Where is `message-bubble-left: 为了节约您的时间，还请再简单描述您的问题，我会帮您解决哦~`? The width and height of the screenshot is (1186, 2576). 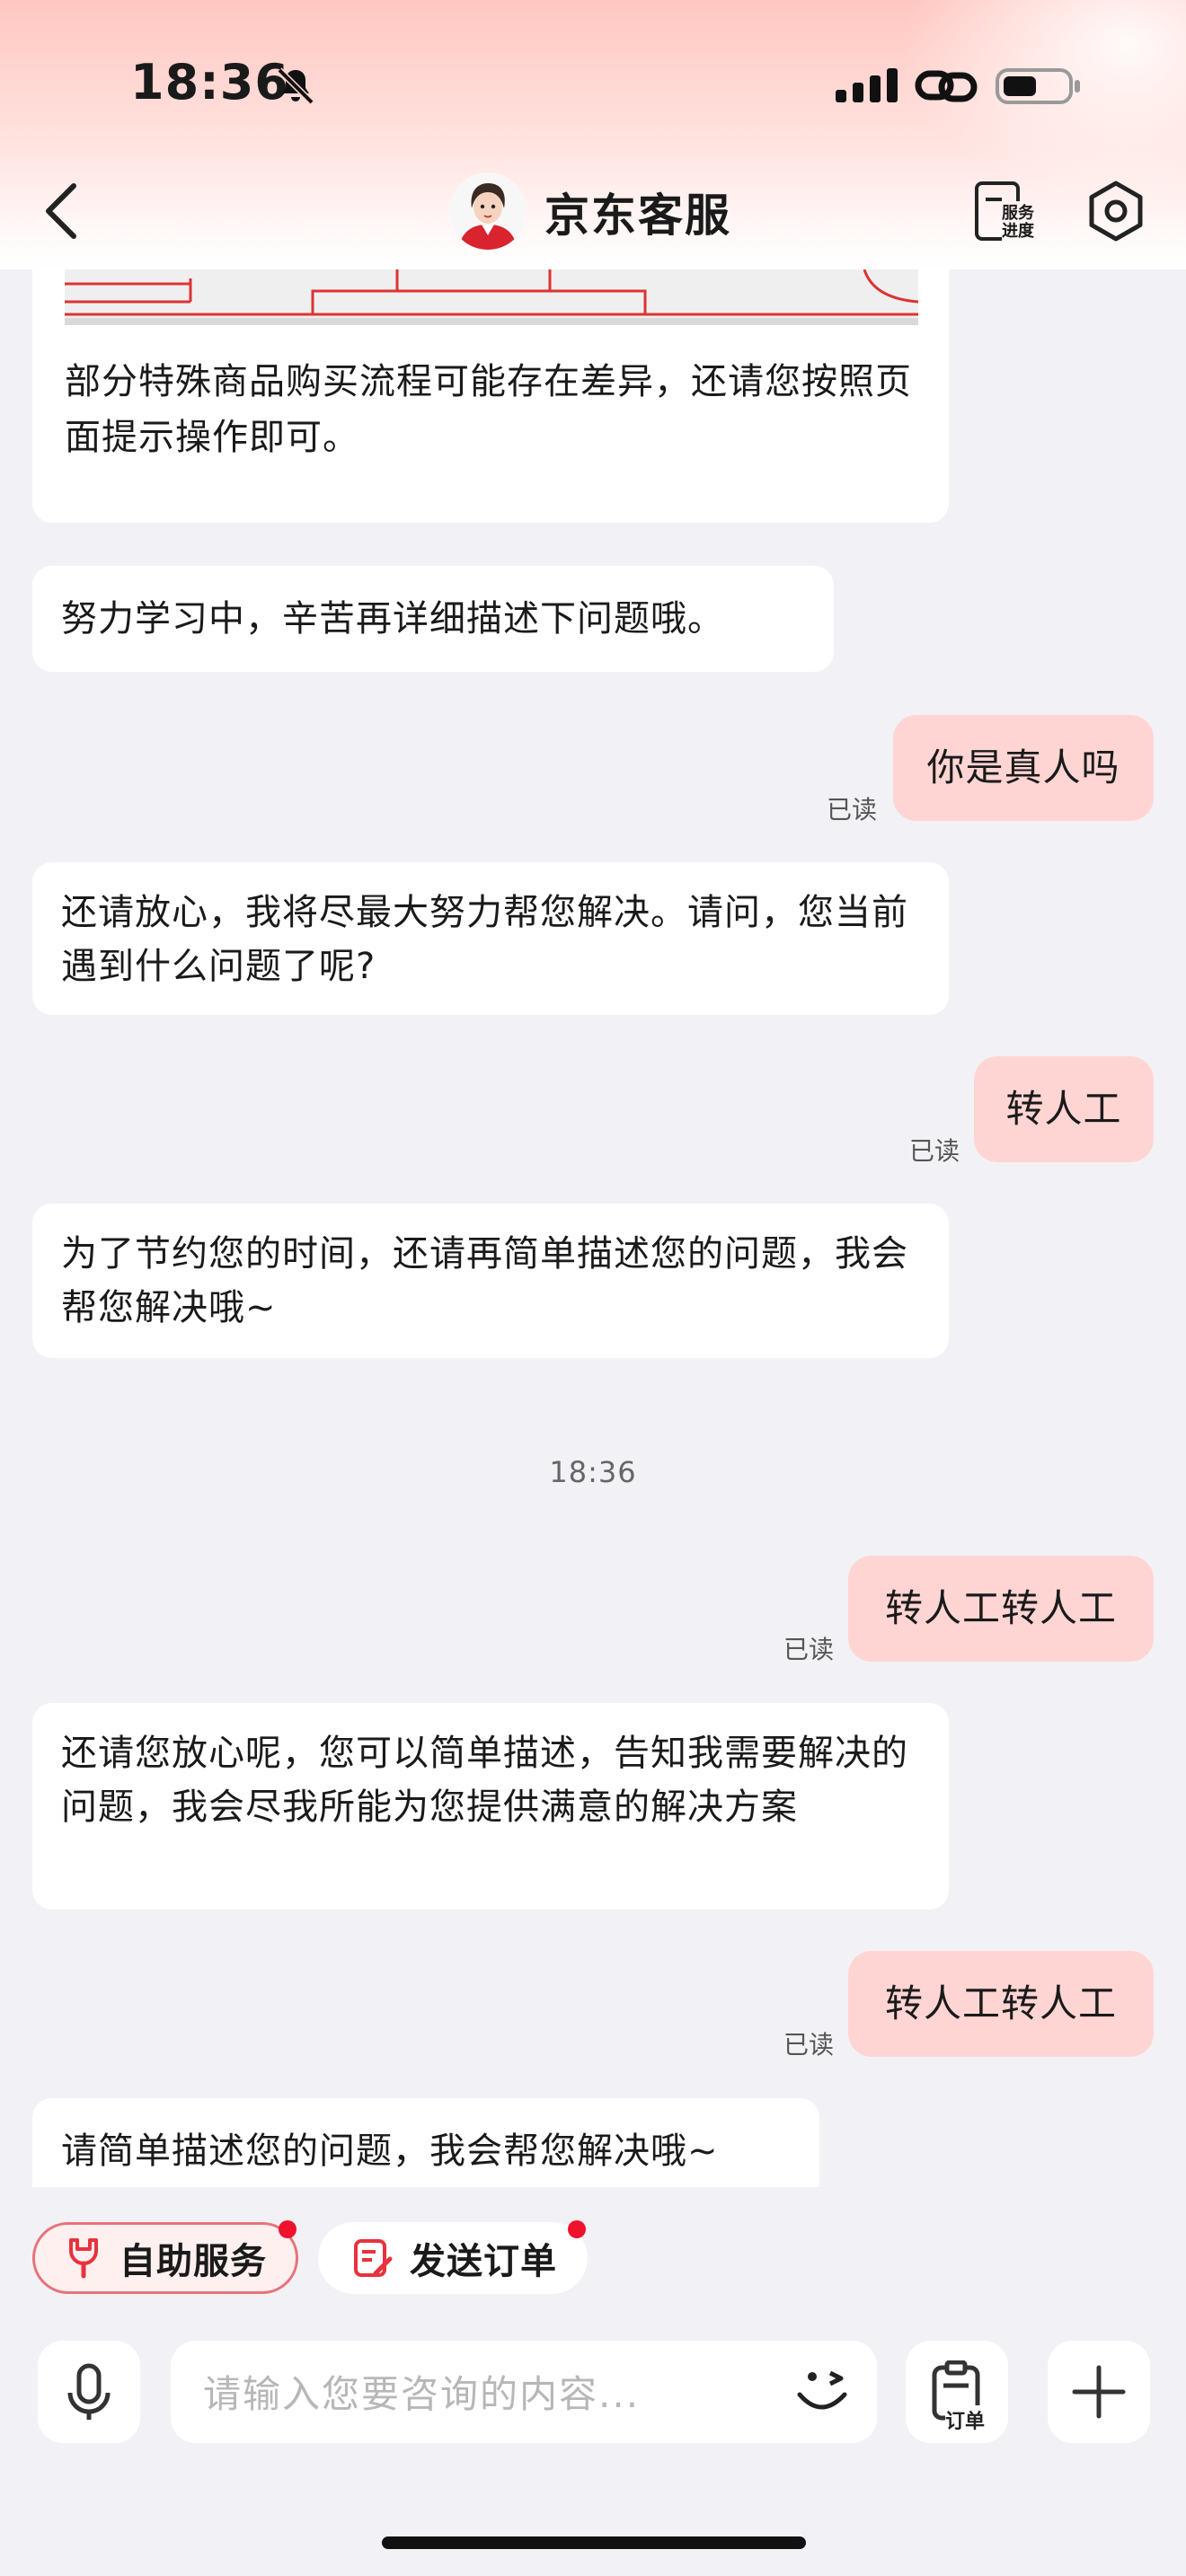 message-bubble-left: 为了节约您的时间，还请再简单描述您的问题，我会帮您解决哦~ is located at coordinates (490, 1281).